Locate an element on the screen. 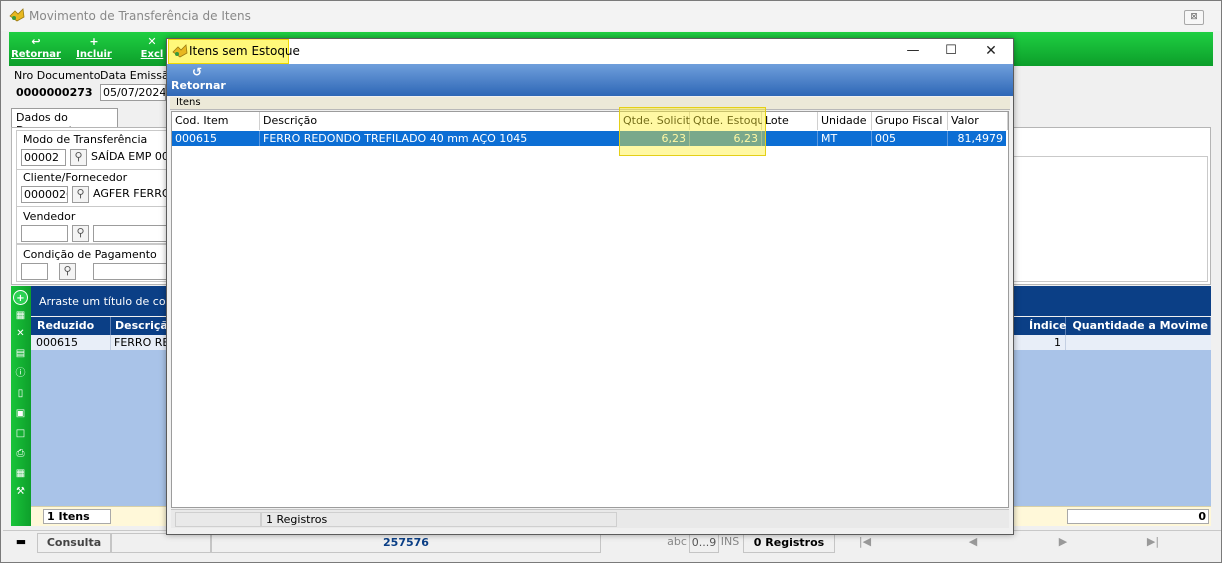 The image size is (1222, 563). nro-documento-value: 0000000273 is located at coordinates (54, 92).